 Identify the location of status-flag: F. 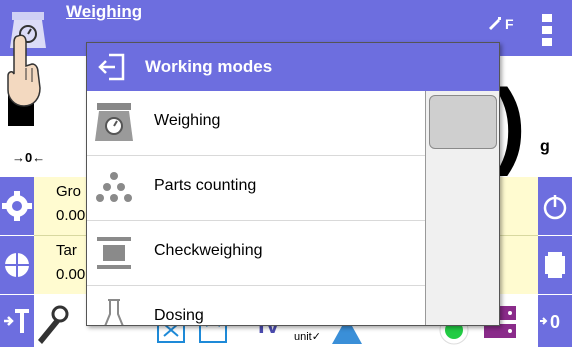
(509, 24).